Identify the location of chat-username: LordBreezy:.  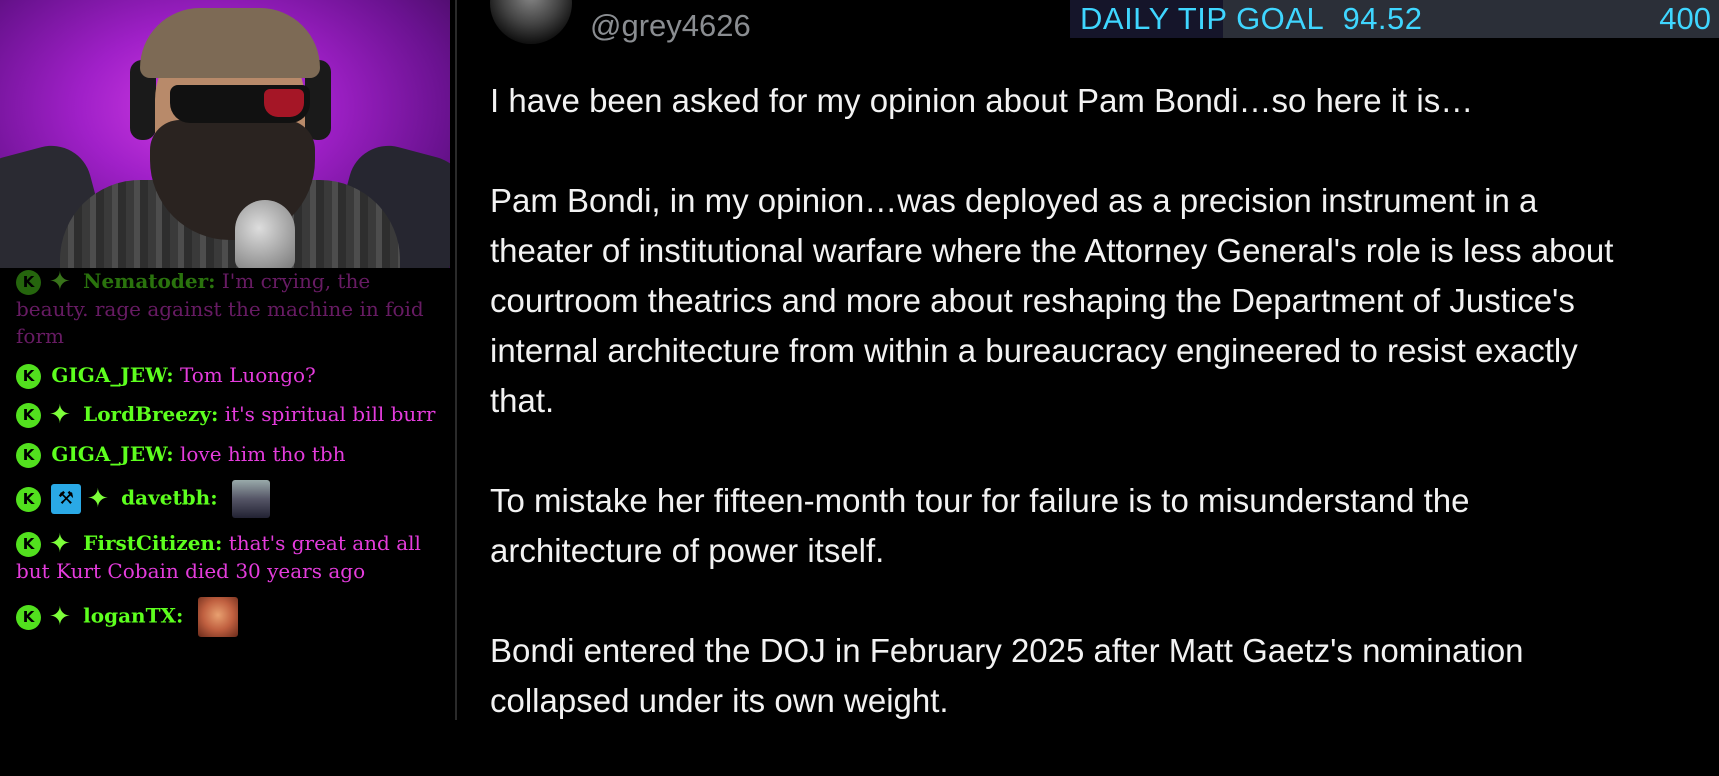
(150, 414).